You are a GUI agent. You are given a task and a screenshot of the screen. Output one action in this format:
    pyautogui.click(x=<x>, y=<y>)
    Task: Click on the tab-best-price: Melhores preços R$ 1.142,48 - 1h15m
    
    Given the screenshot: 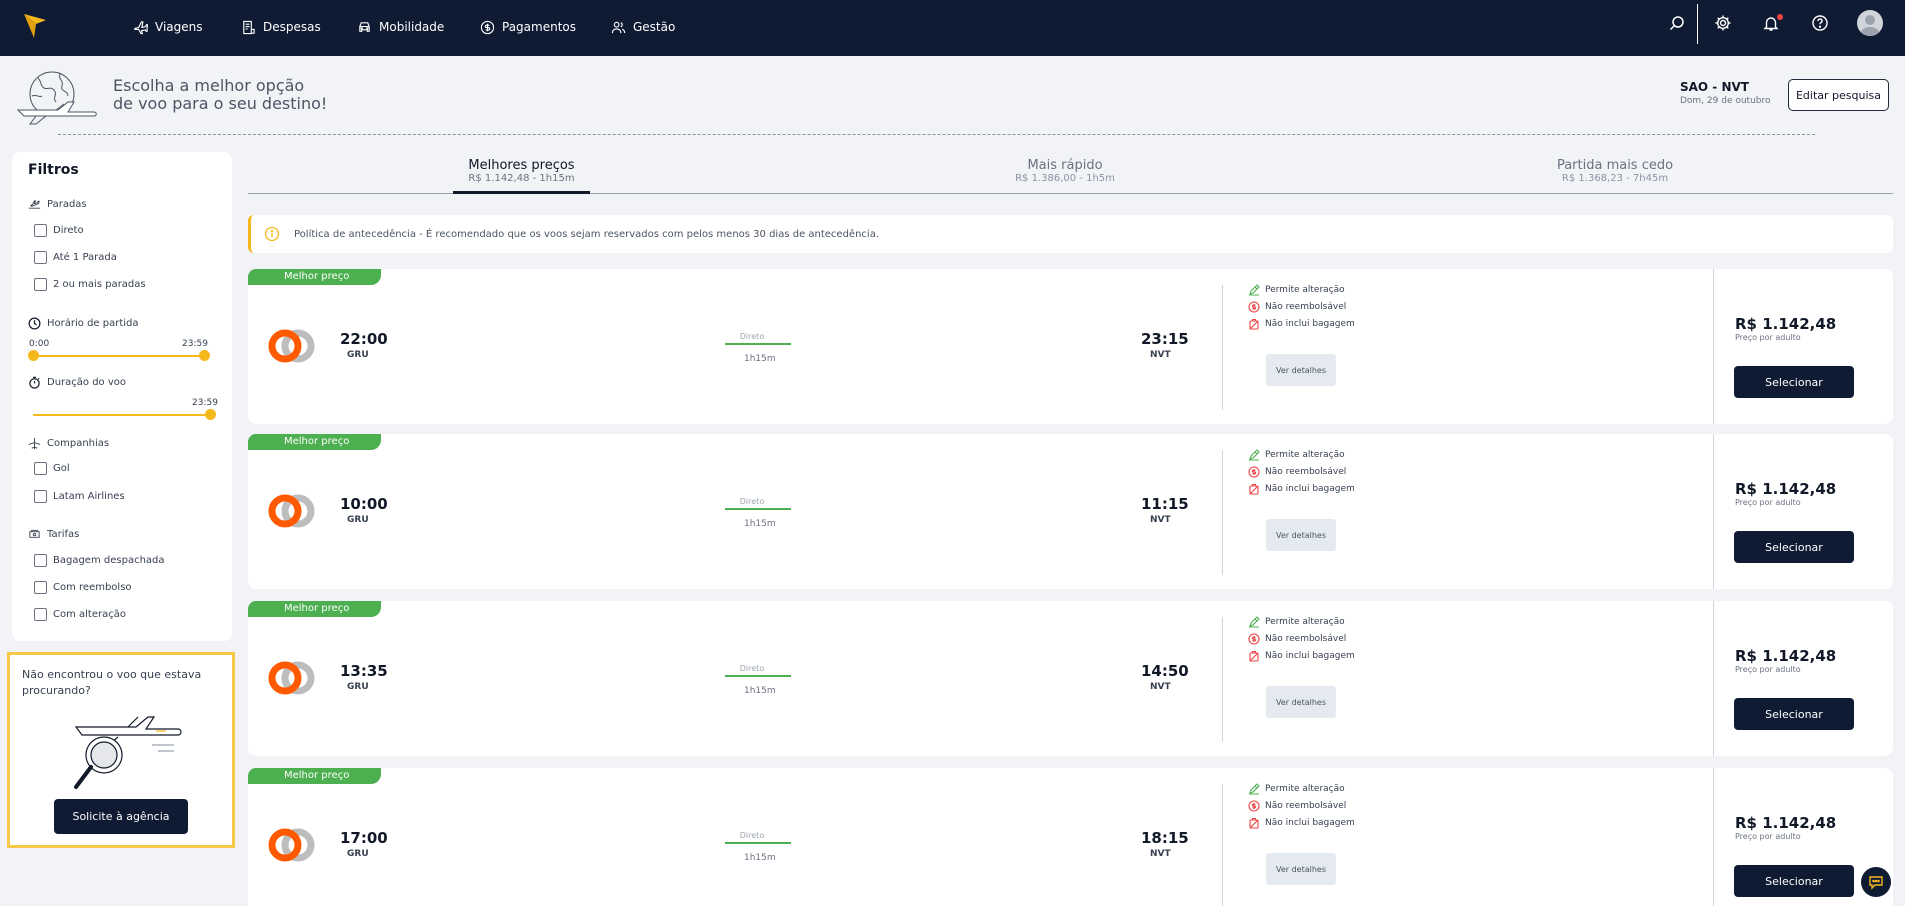 What is the action you would take?
    pyautogui.click(x=521, y=171)
    